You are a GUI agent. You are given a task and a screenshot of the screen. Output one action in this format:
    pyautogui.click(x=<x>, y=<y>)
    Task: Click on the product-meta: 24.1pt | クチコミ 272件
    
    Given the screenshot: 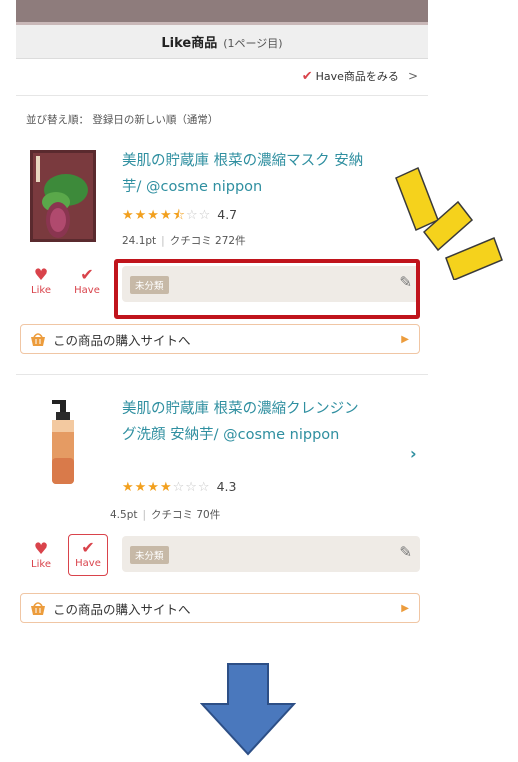 What is the action you would take?
    pyautogui.click(x=184, y=240)
    